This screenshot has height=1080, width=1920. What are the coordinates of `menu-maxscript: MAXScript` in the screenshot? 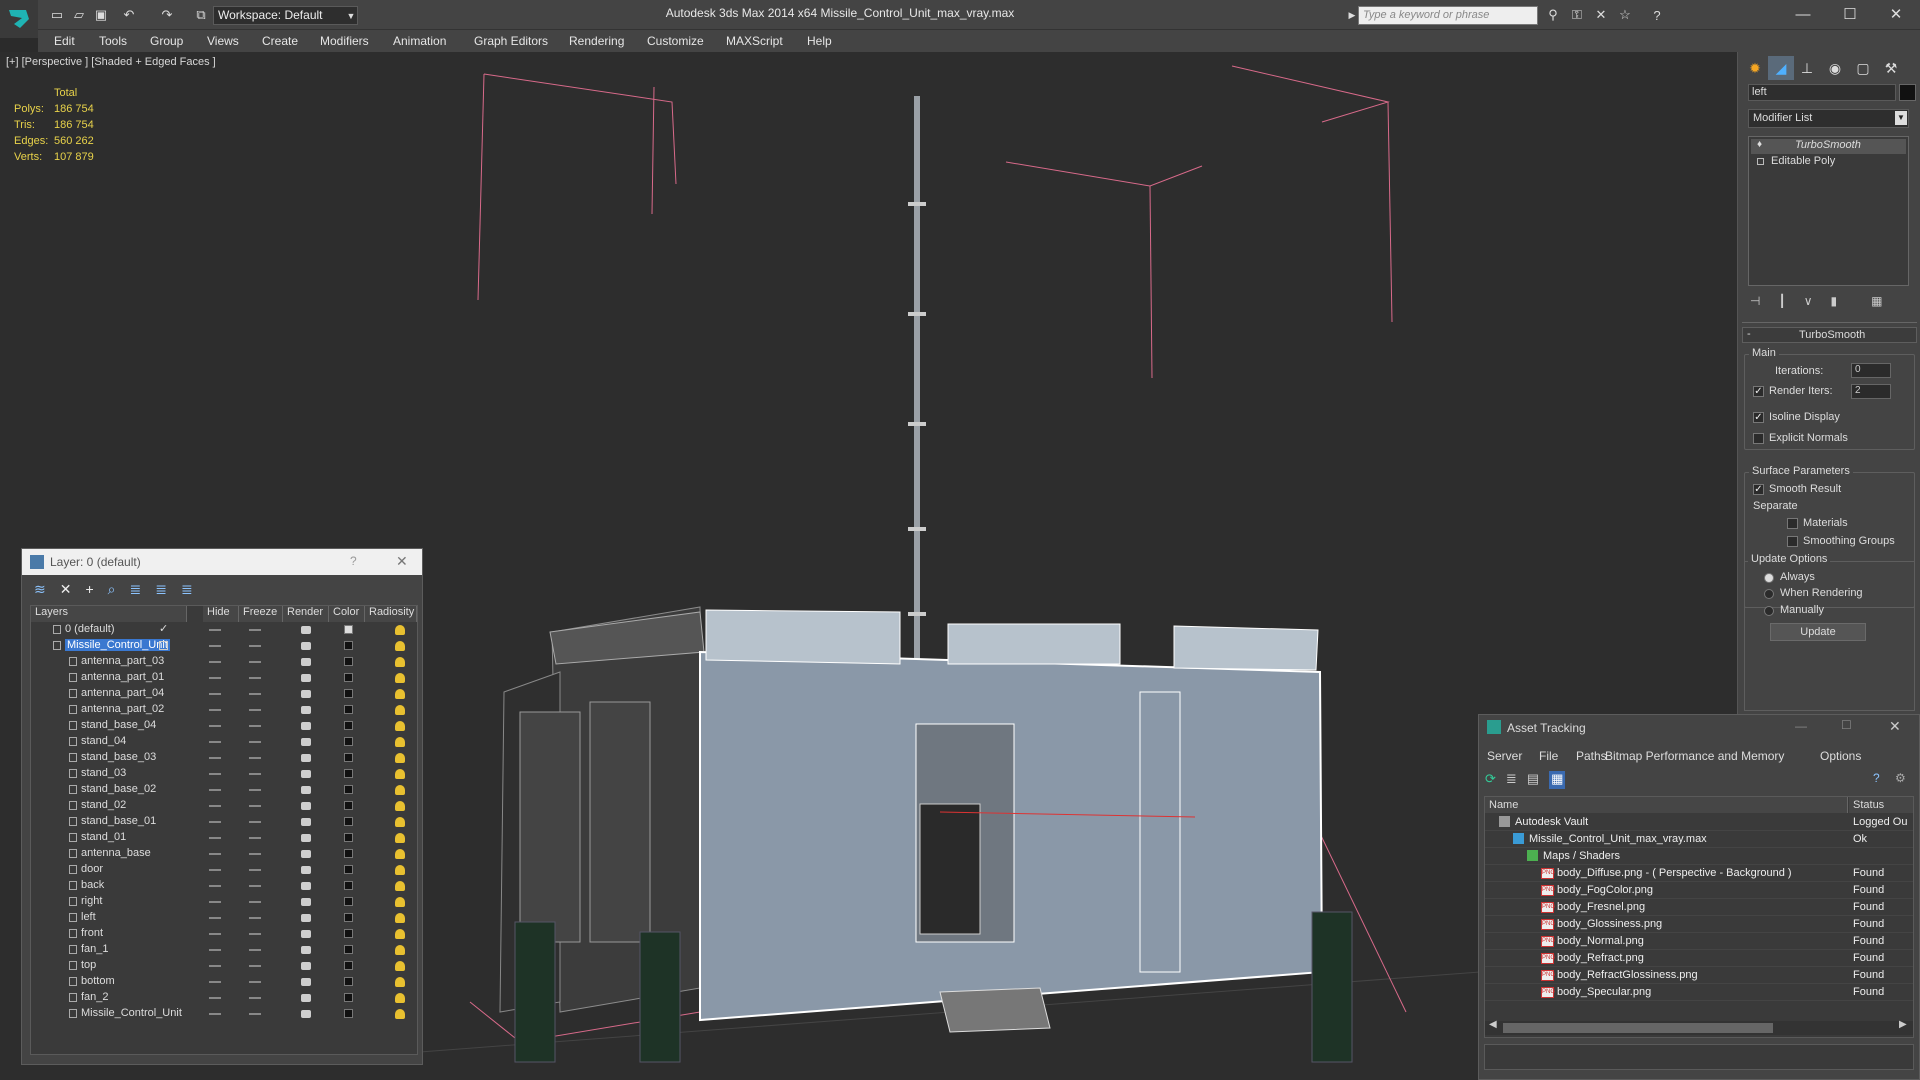 It's located at (754, 41).